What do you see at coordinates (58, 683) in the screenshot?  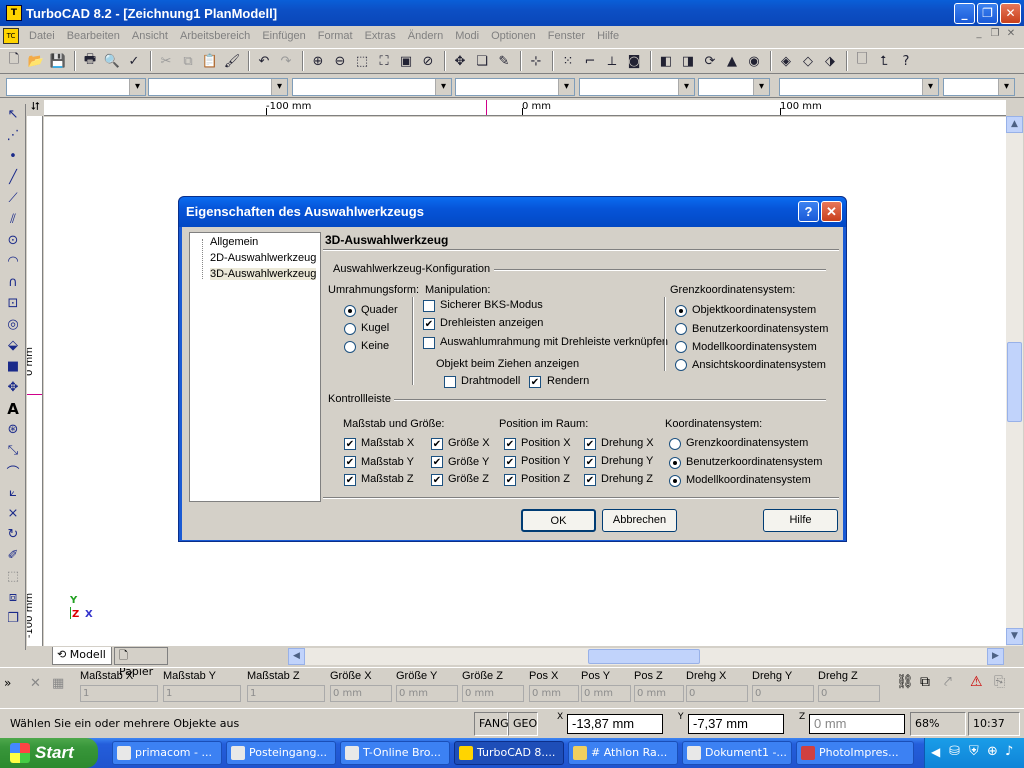 I see `table-icon: ▦` at bounding box center [58, 683].